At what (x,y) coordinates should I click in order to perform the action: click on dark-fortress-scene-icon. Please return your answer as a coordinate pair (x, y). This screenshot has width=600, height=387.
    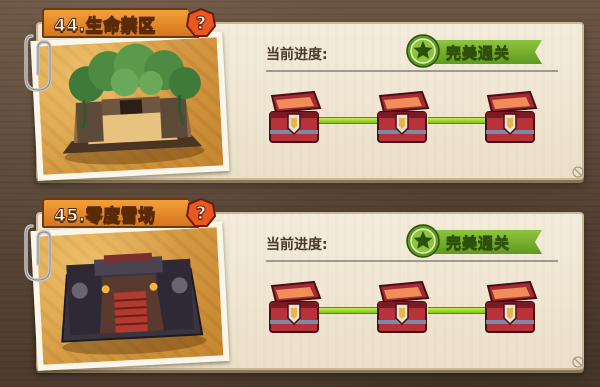
    Looking at the image, I should click on (134, 303).